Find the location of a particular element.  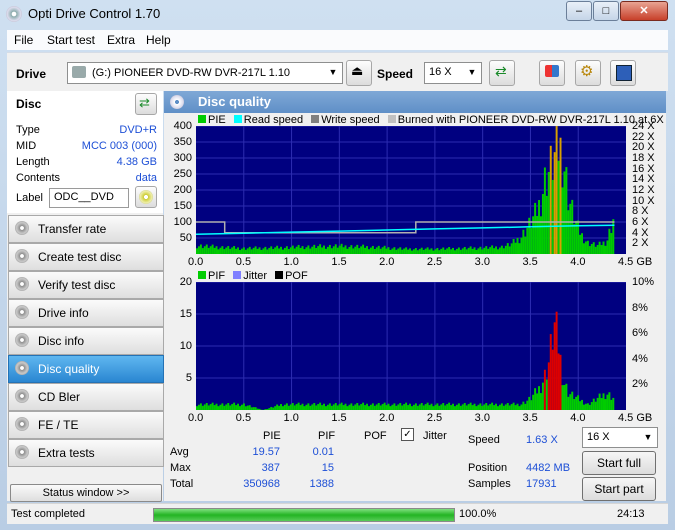

disc-label-field: ODC__DVD is located at coordinates (89, 198).